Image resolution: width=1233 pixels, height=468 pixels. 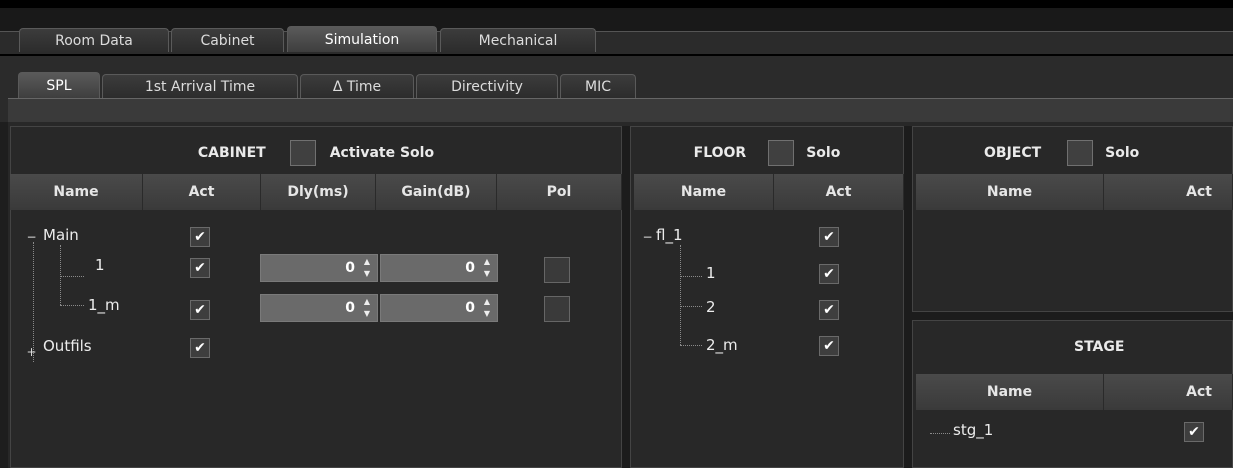 What do you see at coordinates (711, 273) in the screenshot?
I see `floor-row-1-name: 1` at bounding box center [711, 273].